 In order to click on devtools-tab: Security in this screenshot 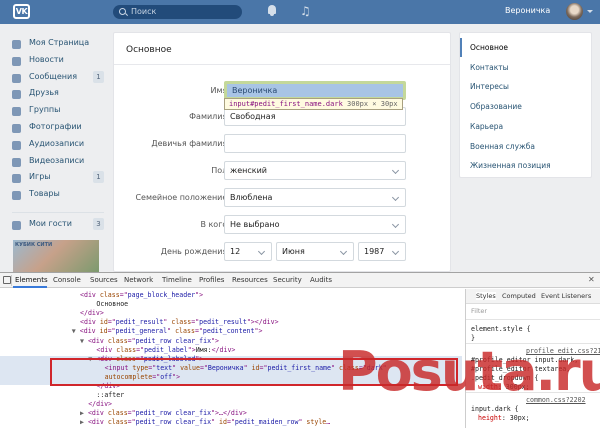, I will do `click(287, 280)`.